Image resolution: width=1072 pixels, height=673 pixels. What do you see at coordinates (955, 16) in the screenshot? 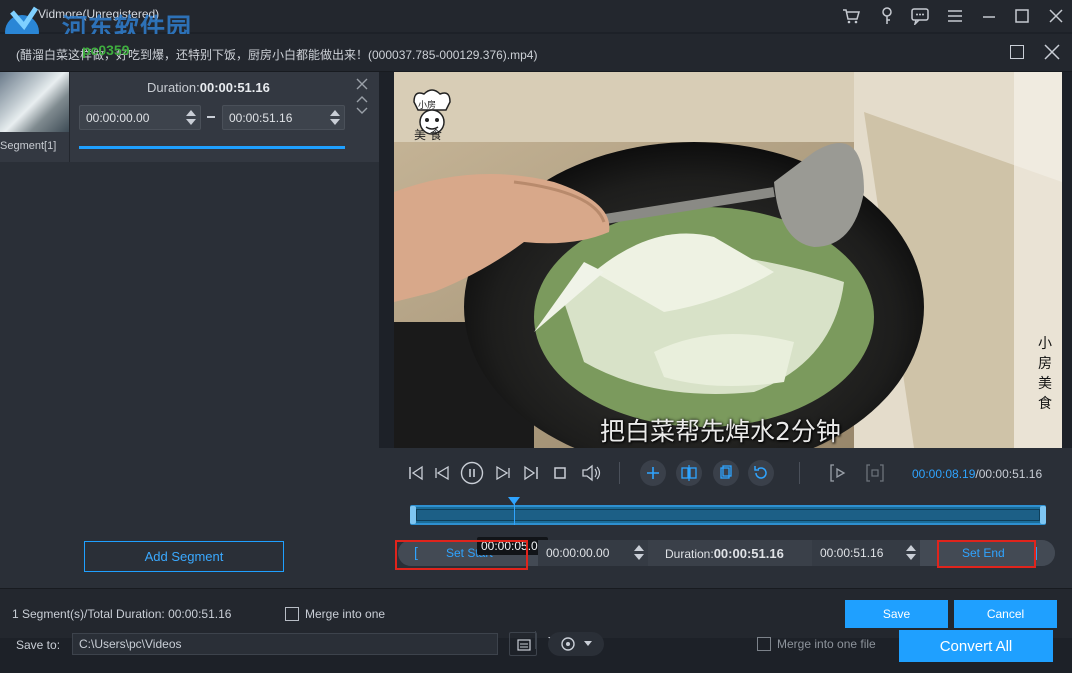
I see `menu-icon` at bounding box center [955, 16].